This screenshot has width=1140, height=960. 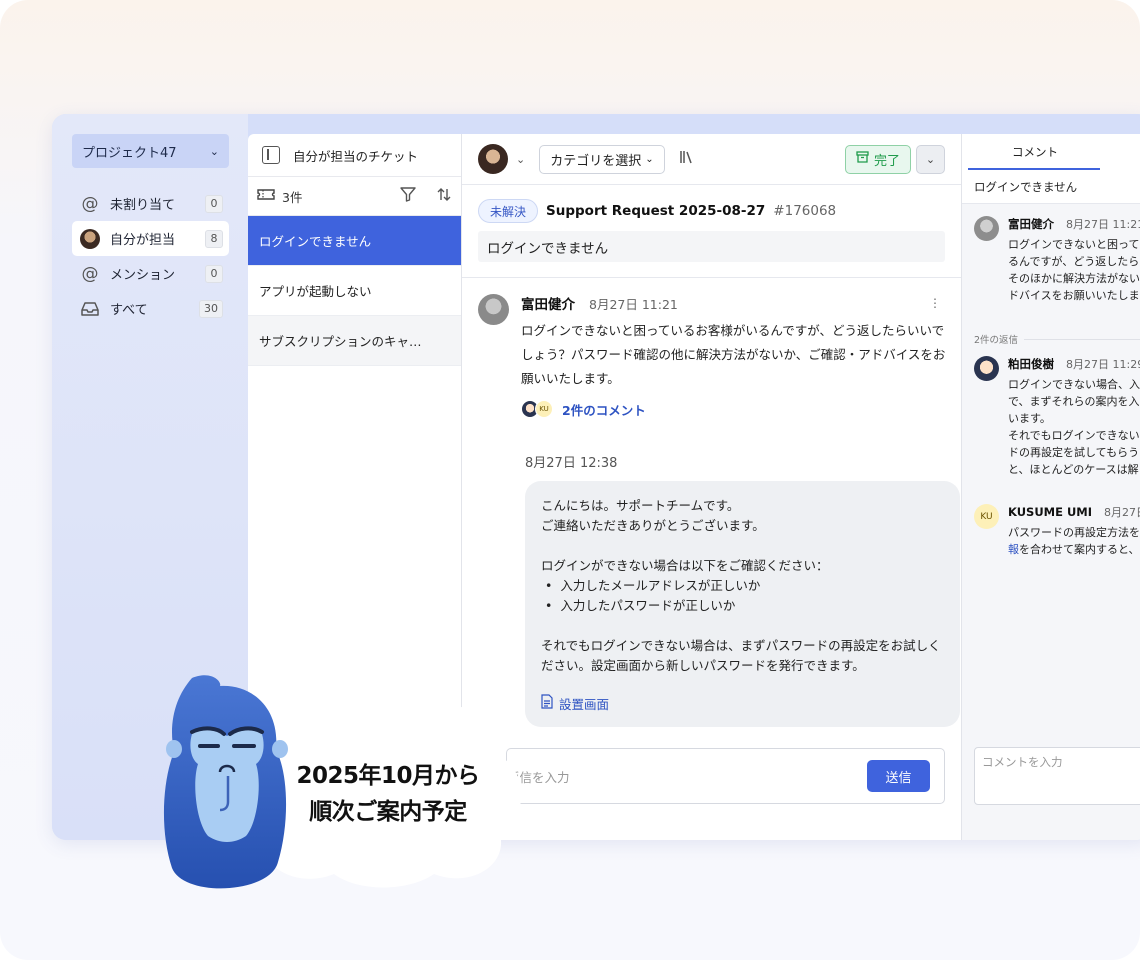 I want to click on ticket-item: ログインできません, so click(x=354, y=241).